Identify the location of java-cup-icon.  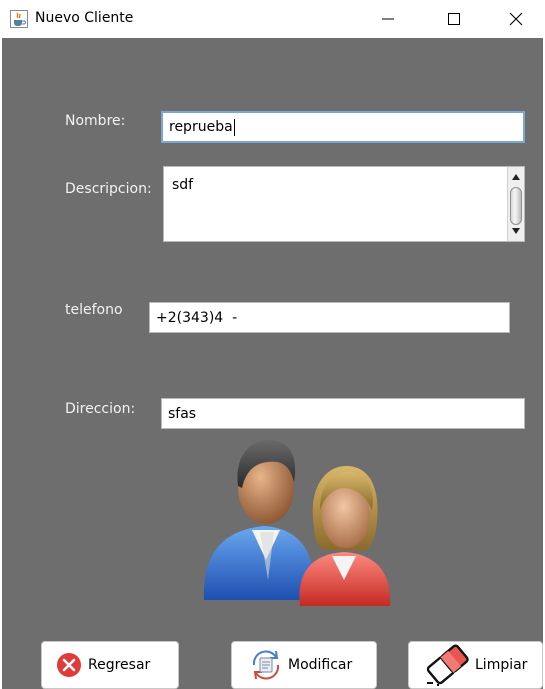
(19, 19).